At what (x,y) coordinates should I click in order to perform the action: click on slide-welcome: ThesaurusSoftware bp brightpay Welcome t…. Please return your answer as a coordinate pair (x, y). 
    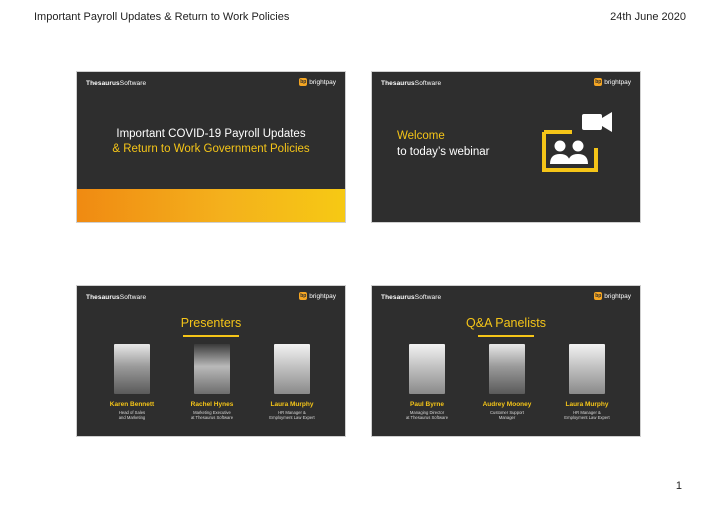
    Looking at the image, I should click on (506, 147).